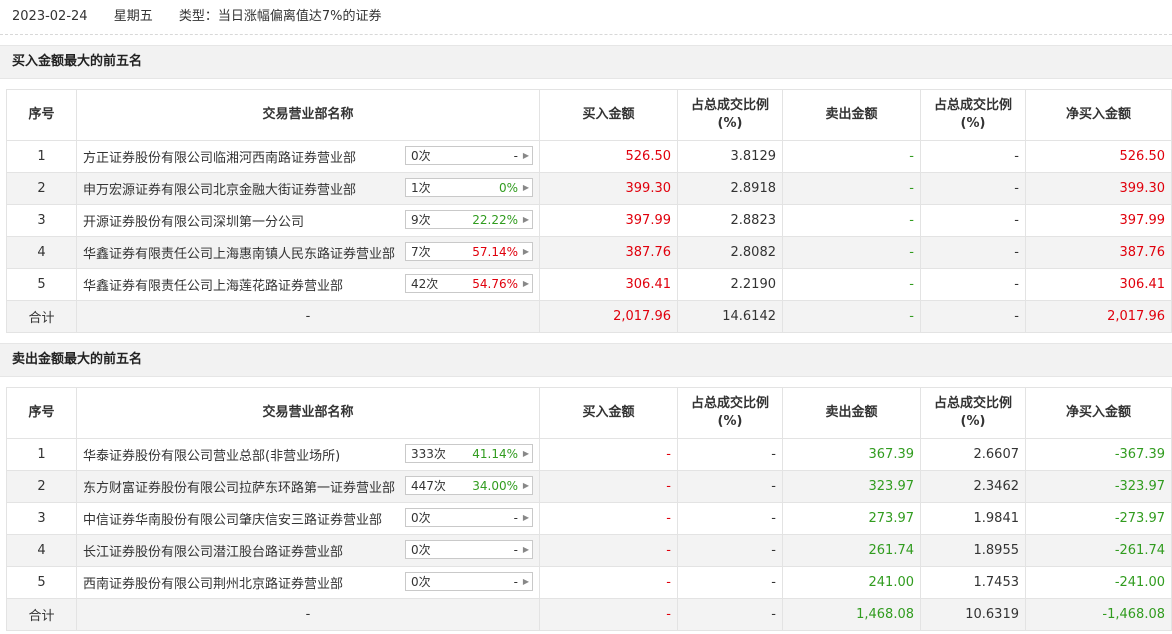 This screenshot has height=634, width=1172. What do you see at coordinates (586, 17) in the screenshot?
I see `header-bar: 2023-02-24 星期五 类型：当日涨幅偏离值达7%的证券` at bounding box center [586, 17].